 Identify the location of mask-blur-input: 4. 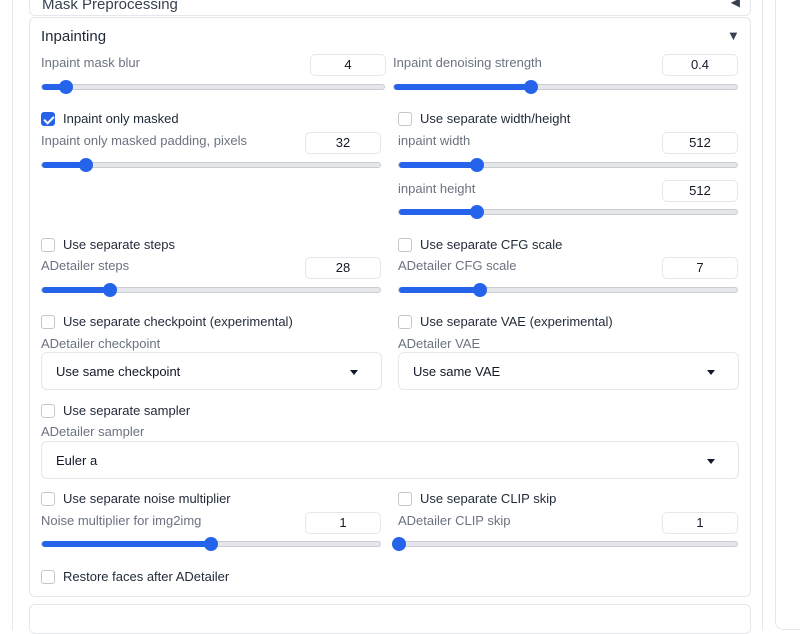
(348, 65).